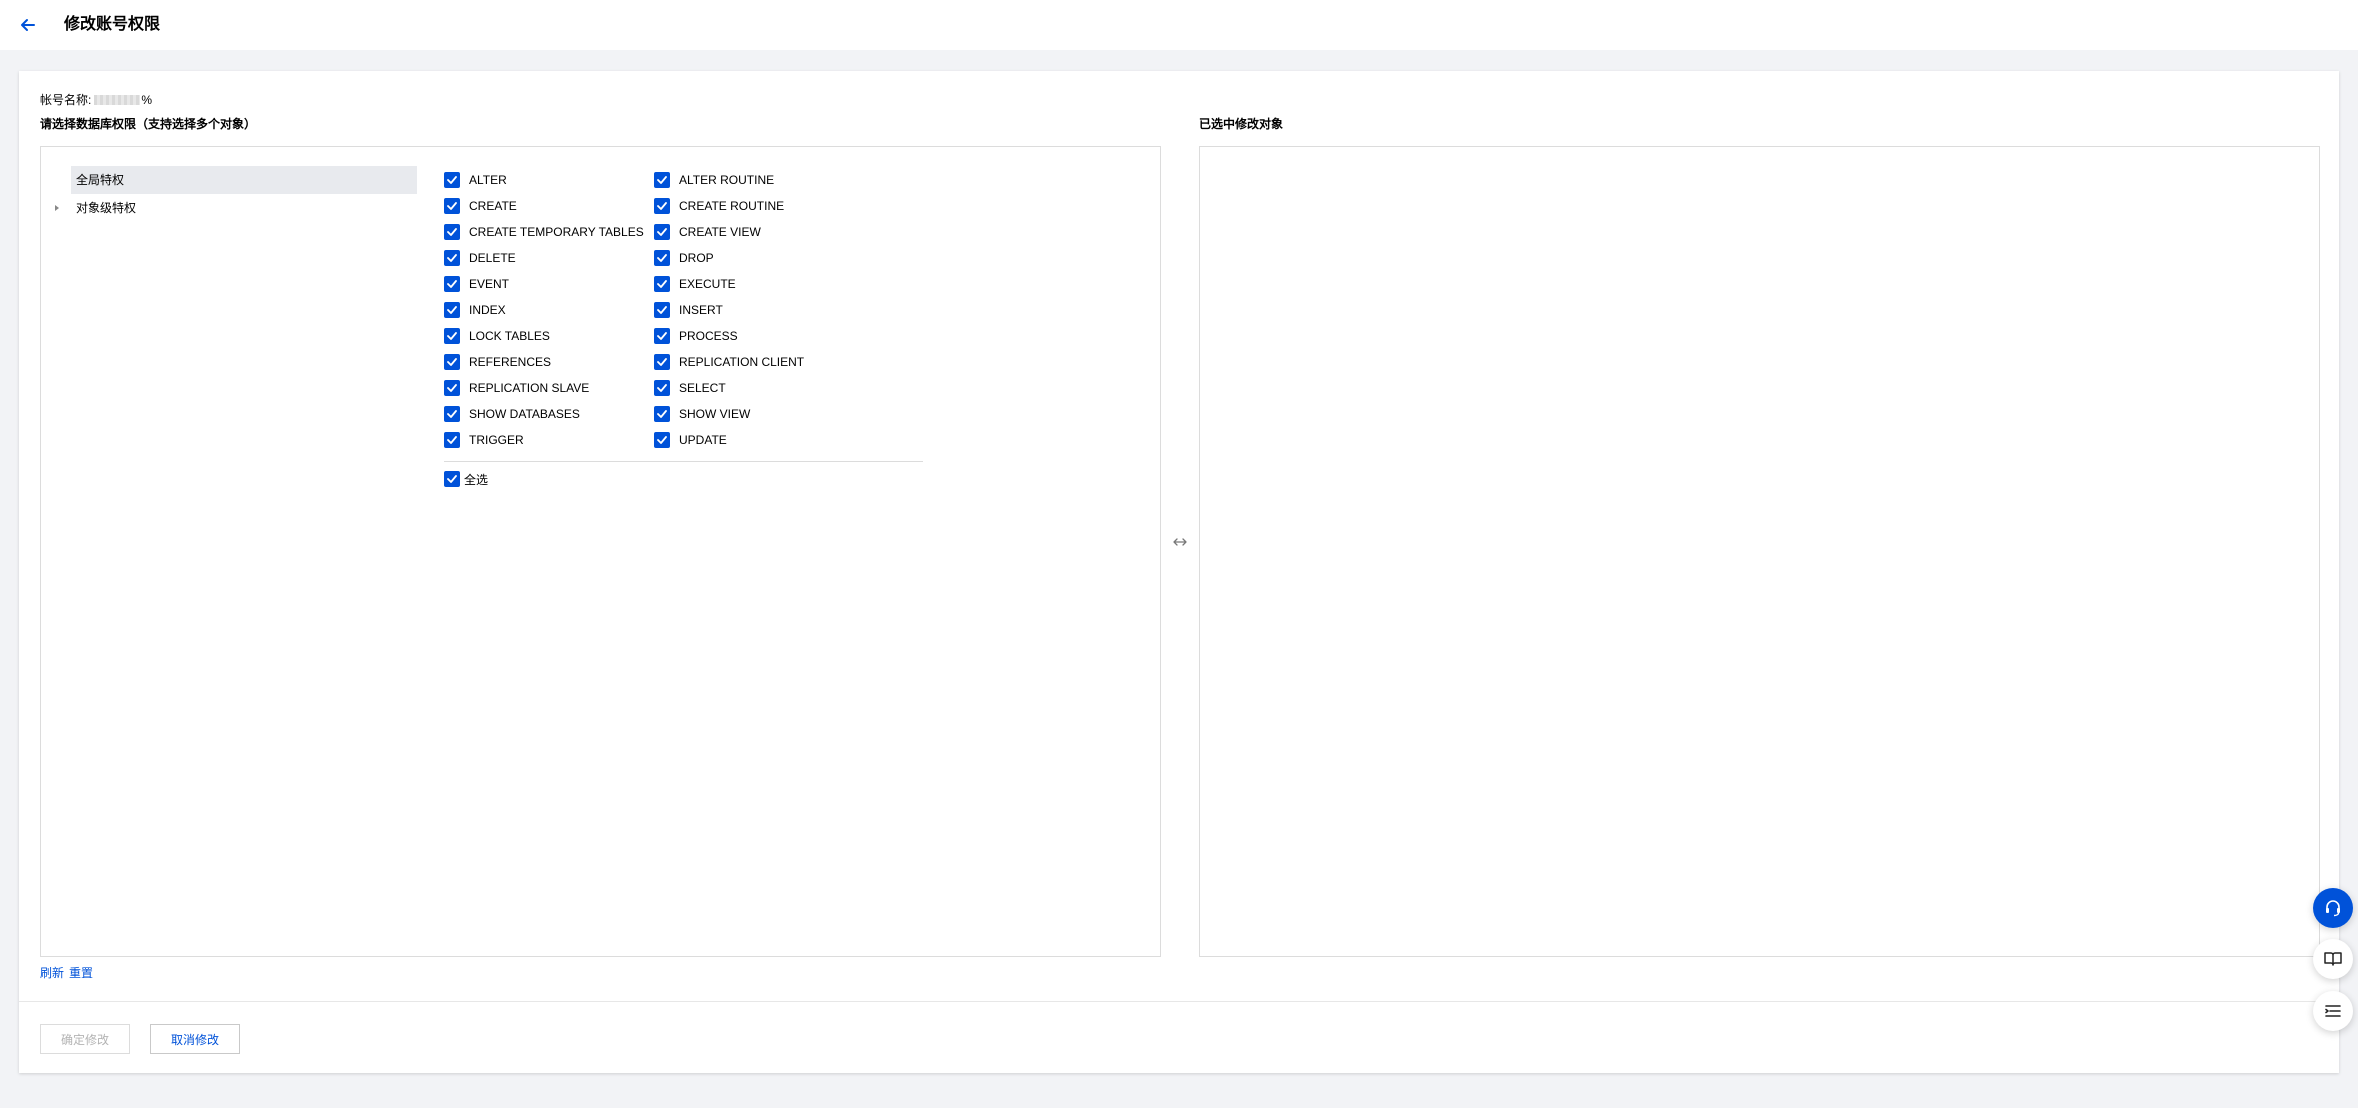  I want to click on permission-label: CREATE VIEW, so click(720, 232).